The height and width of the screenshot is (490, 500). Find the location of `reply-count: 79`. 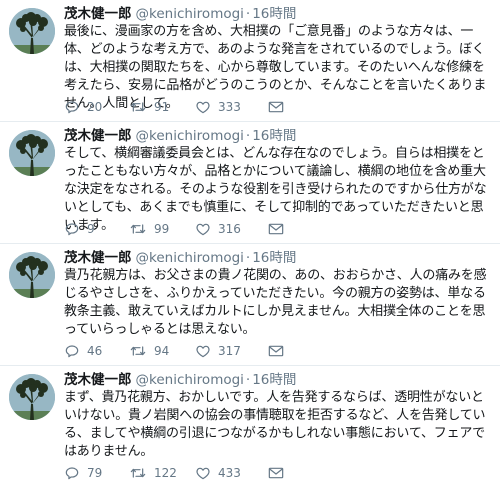

reply-count: 79 is located at coordinates (95, 473).